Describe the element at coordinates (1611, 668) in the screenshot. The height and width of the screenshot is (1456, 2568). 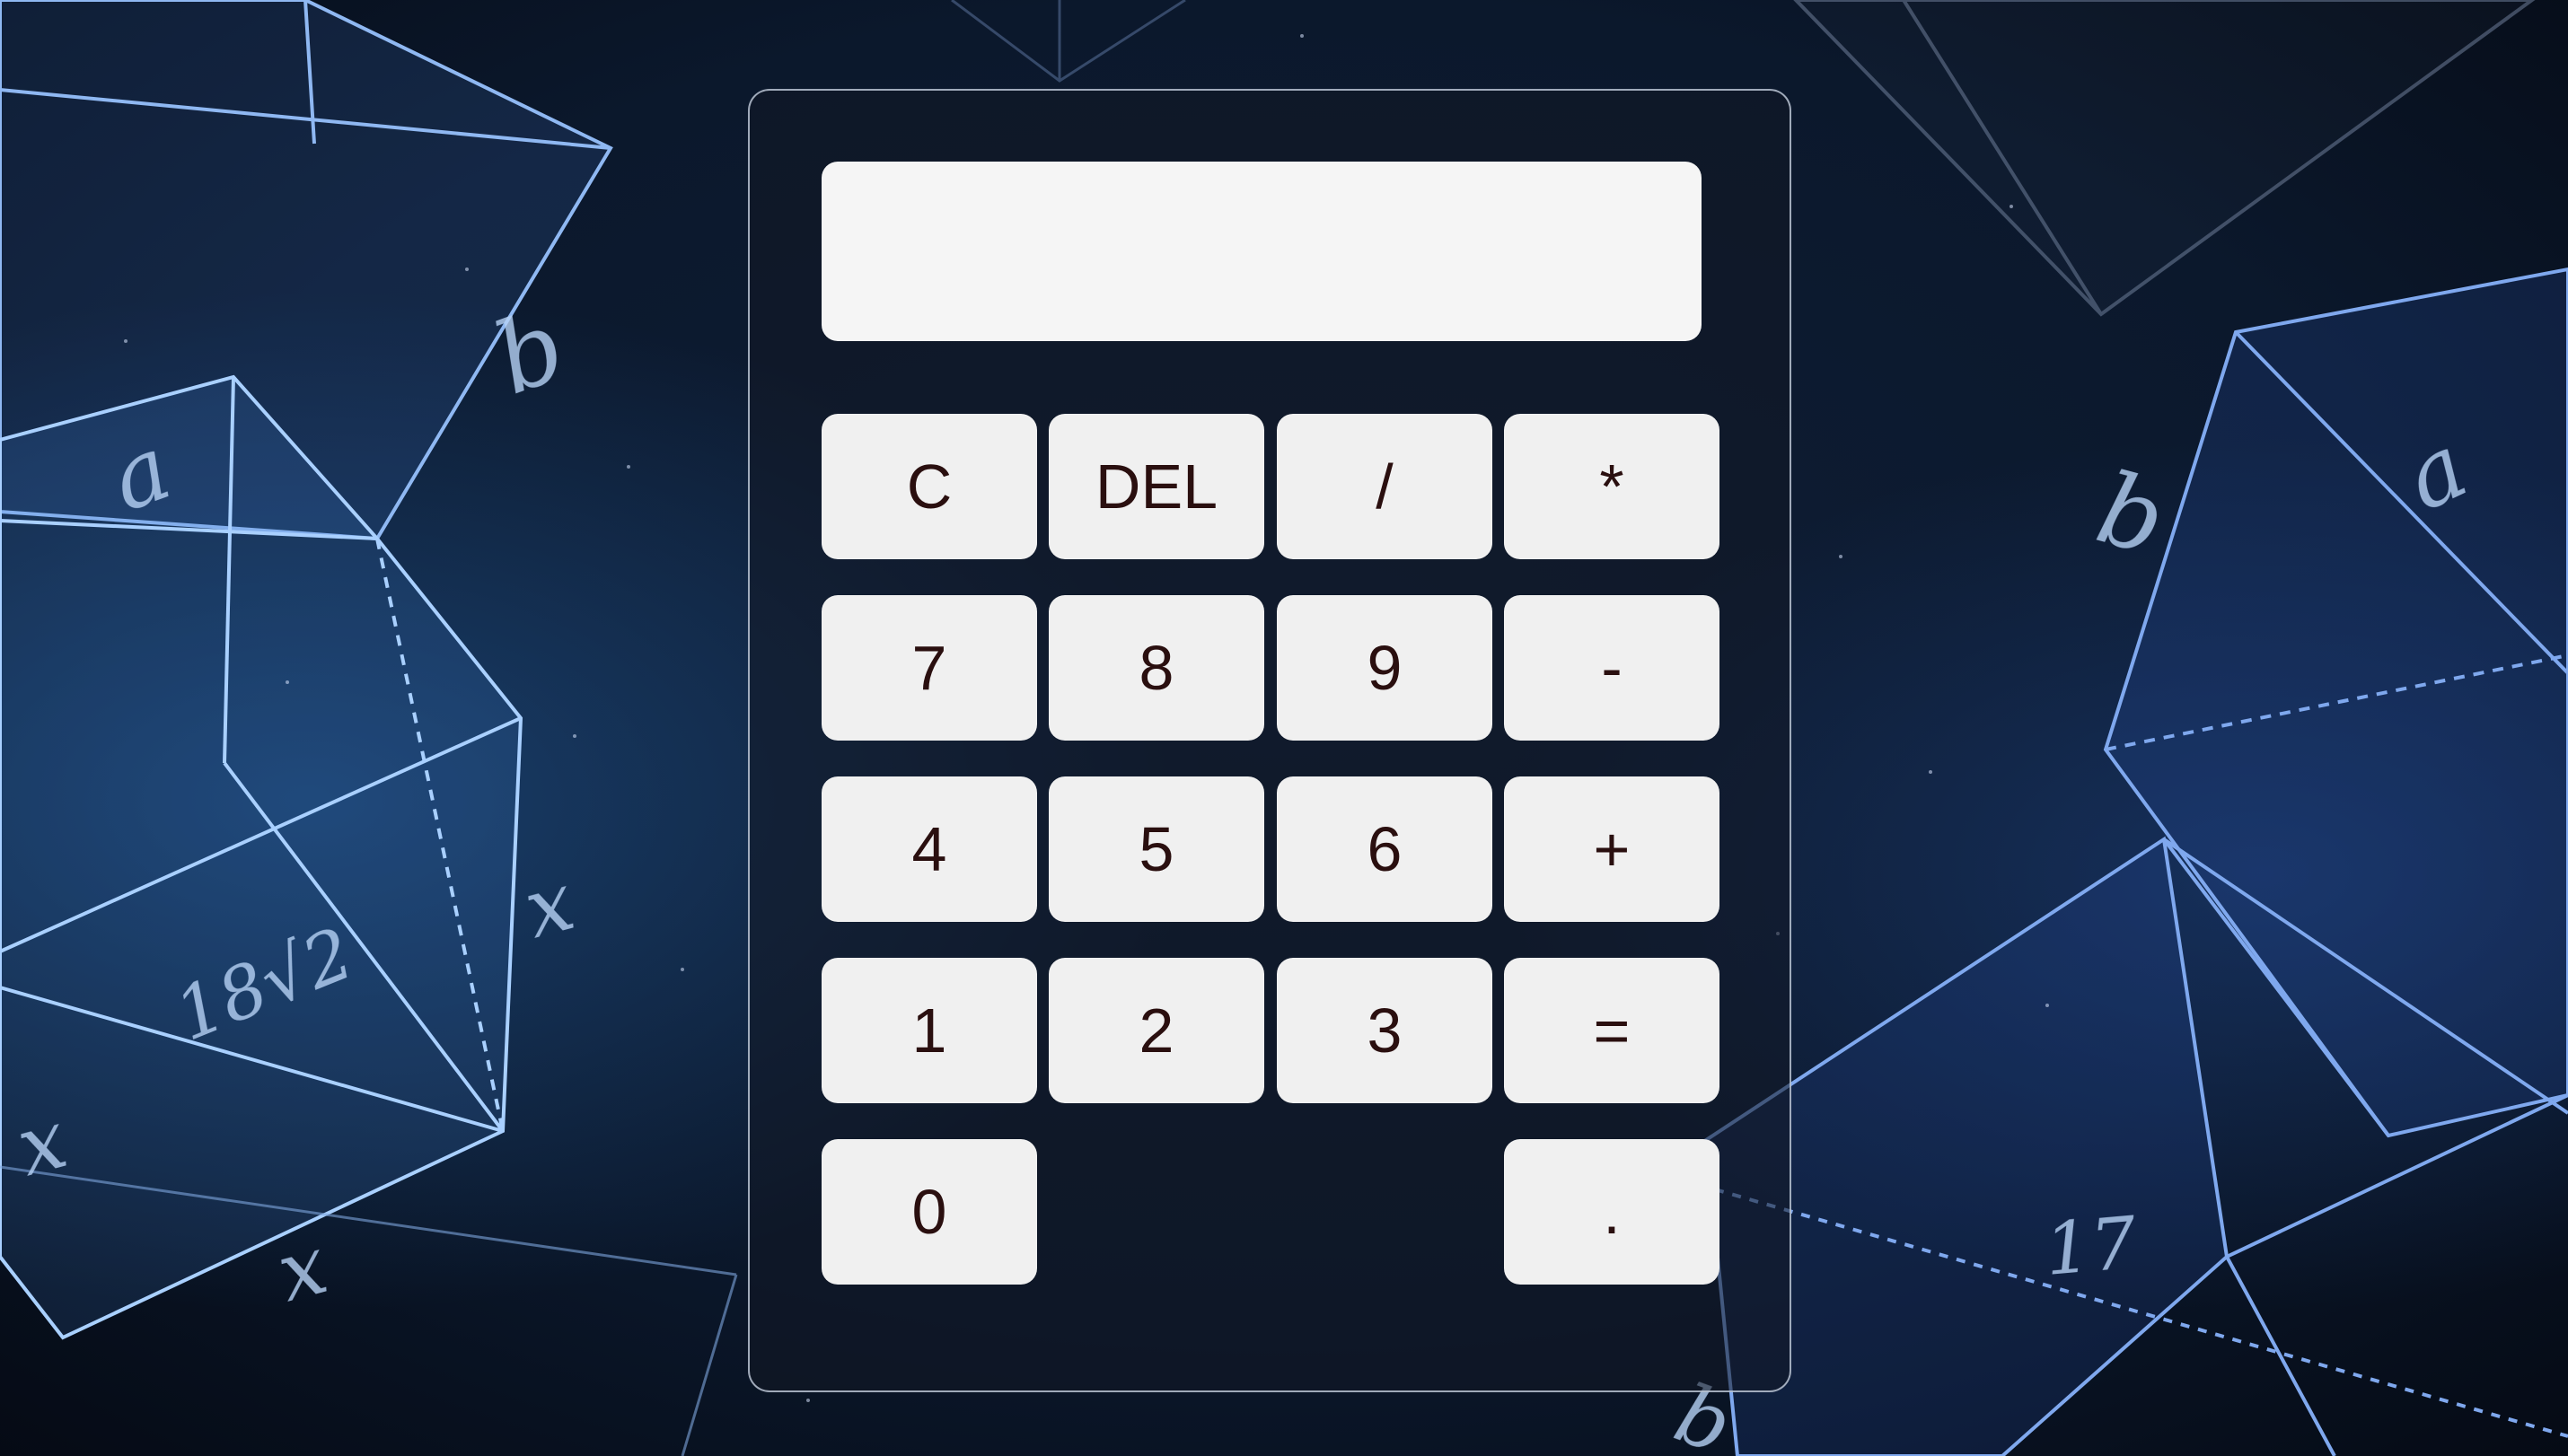
I see `subtract-button: -` at that location.